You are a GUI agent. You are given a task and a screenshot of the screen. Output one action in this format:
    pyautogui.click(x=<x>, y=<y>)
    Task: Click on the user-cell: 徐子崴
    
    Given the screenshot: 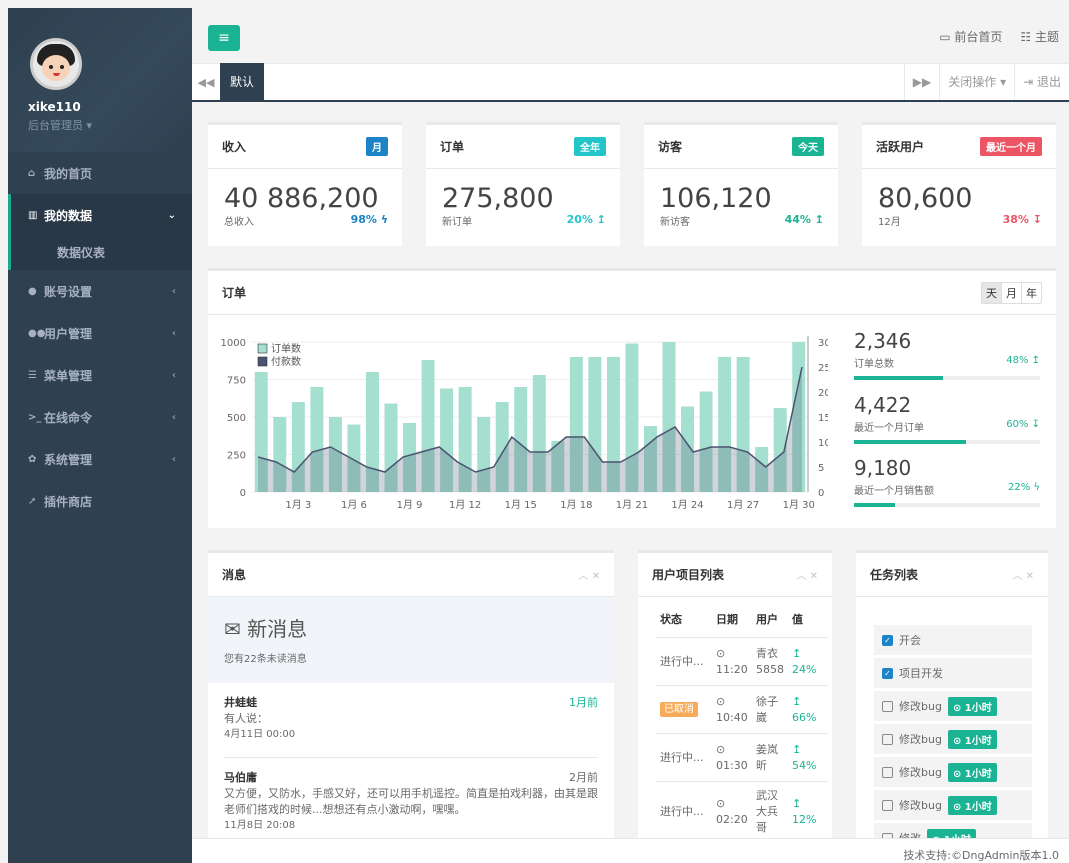 What is the action you would take?
    pyautogui.click(x=770, y=709)
    